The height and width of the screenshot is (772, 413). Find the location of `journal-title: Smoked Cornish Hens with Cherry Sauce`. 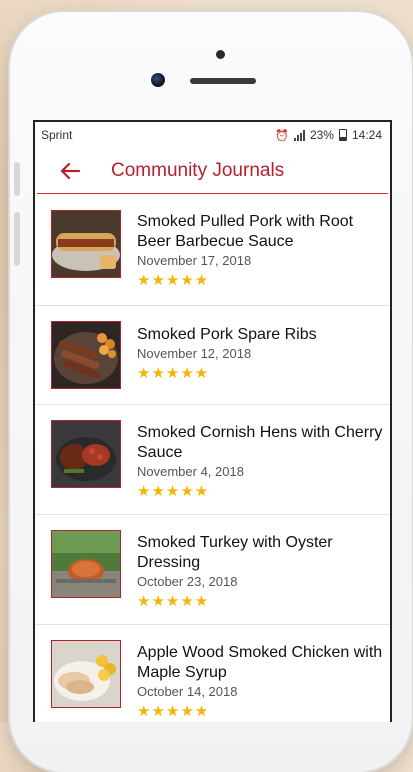

journal-title: Smoked Cornish Hens with Cherry Sauce is located at coordinates (260, 442).